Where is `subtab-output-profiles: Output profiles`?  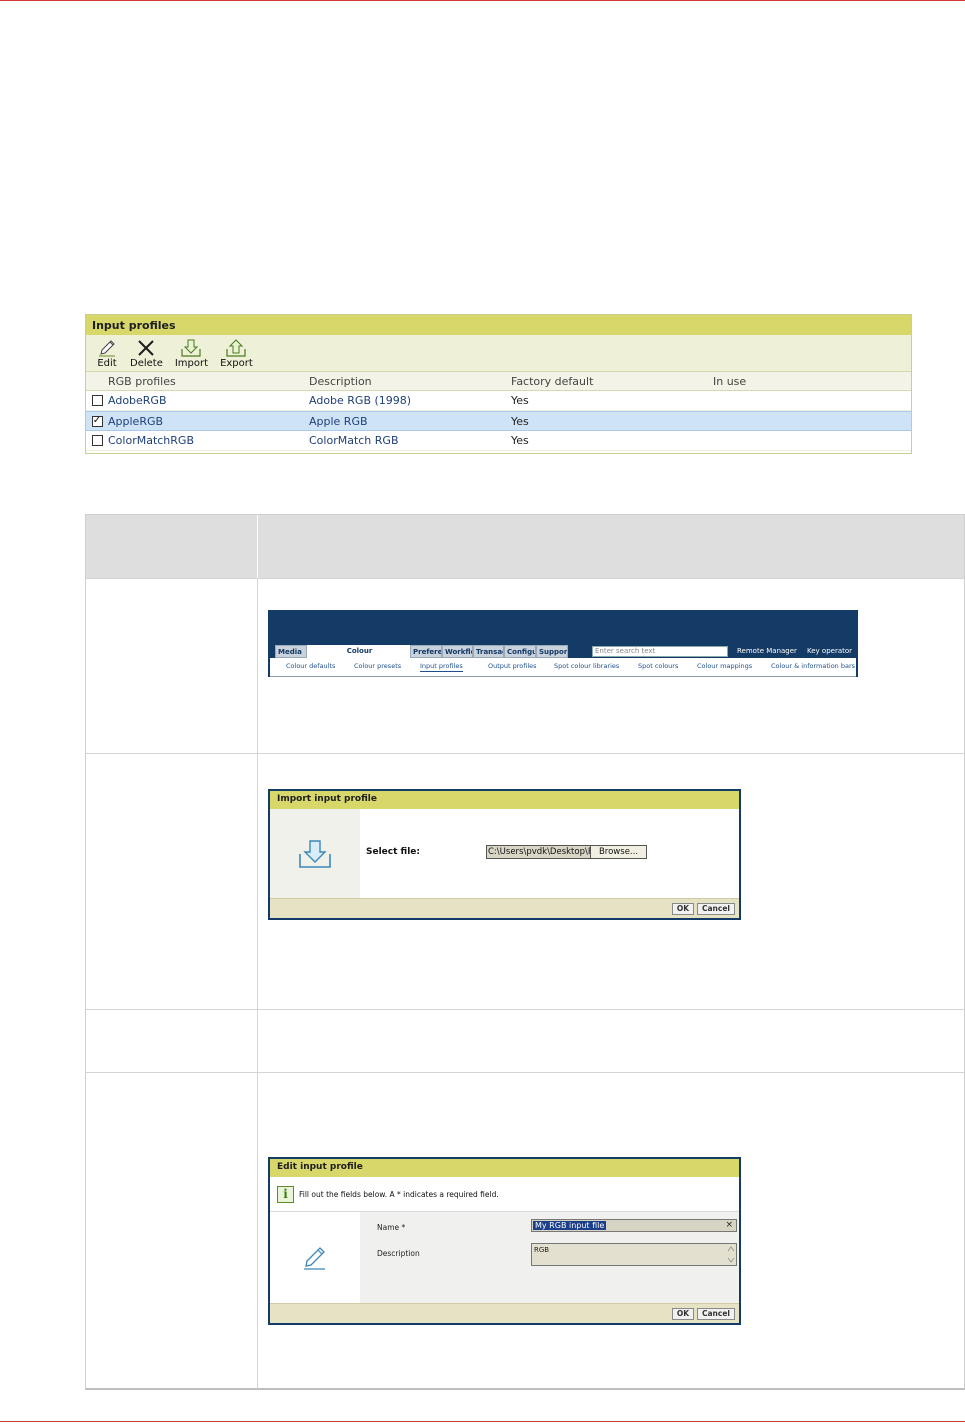 subtab-output-profiles: Output profiles is located at coordinates (512, 666).